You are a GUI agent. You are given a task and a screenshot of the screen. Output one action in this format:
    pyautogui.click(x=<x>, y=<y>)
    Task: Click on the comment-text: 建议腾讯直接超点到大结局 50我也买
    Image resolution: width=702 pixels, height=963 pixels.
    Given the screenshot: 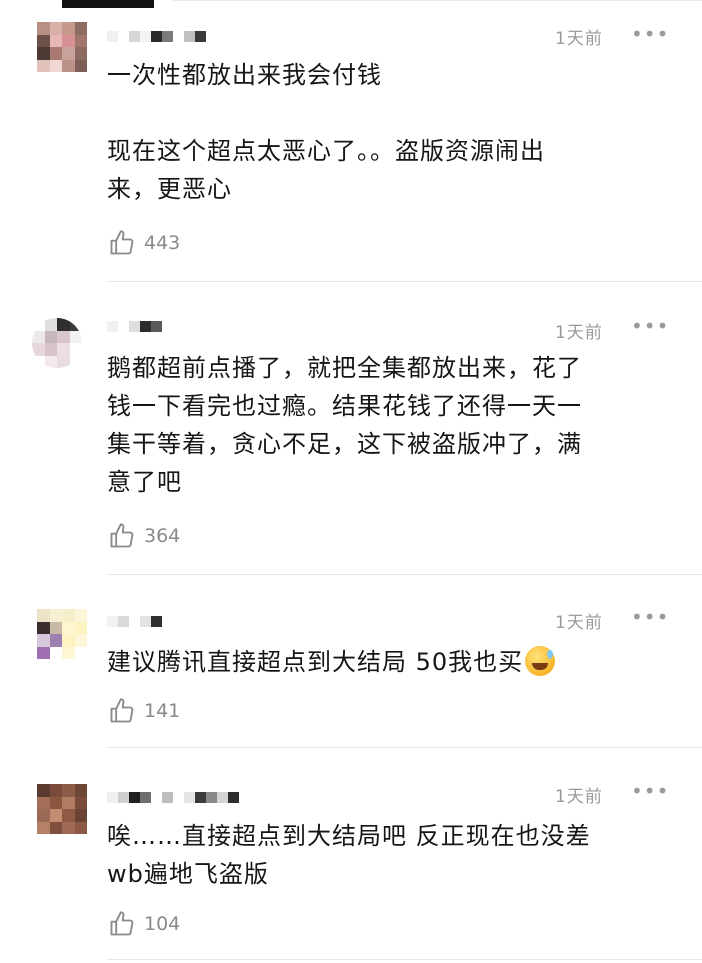 What is the action you would take?
    pyautogui.click(x=387, y=662)
    